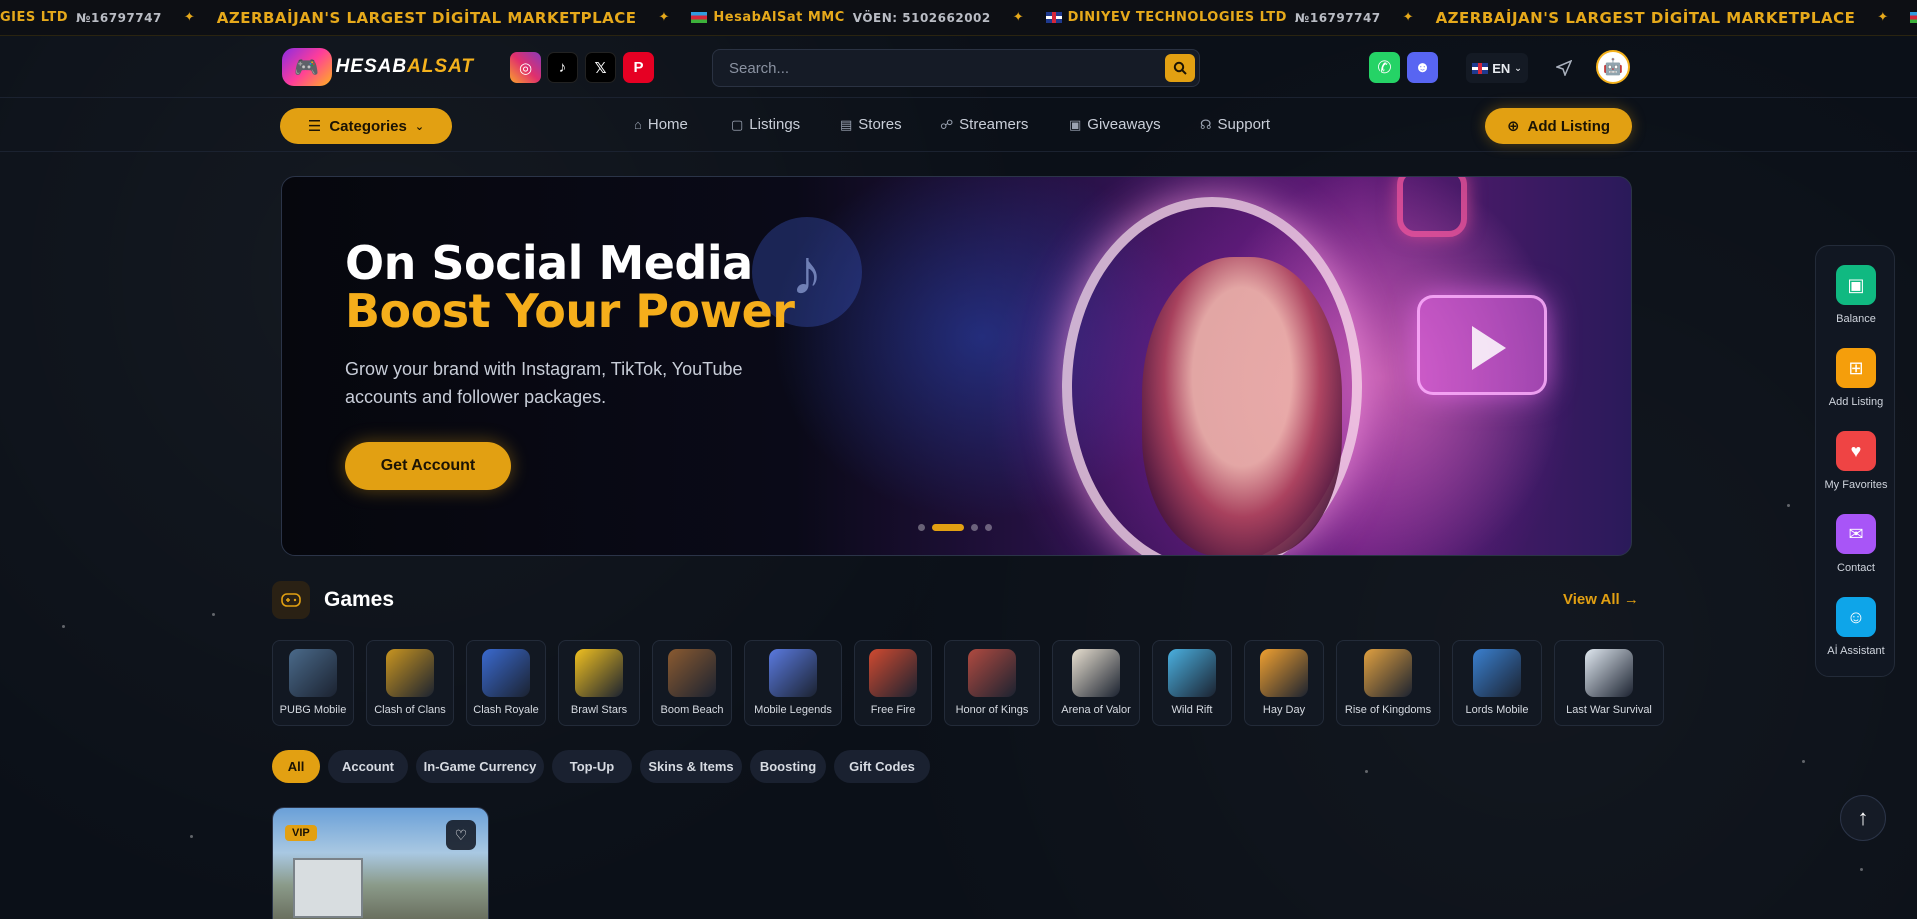 This screenshot has width=1917, height=919. I want to click on discord-button: ☻, so click(1422, 67).